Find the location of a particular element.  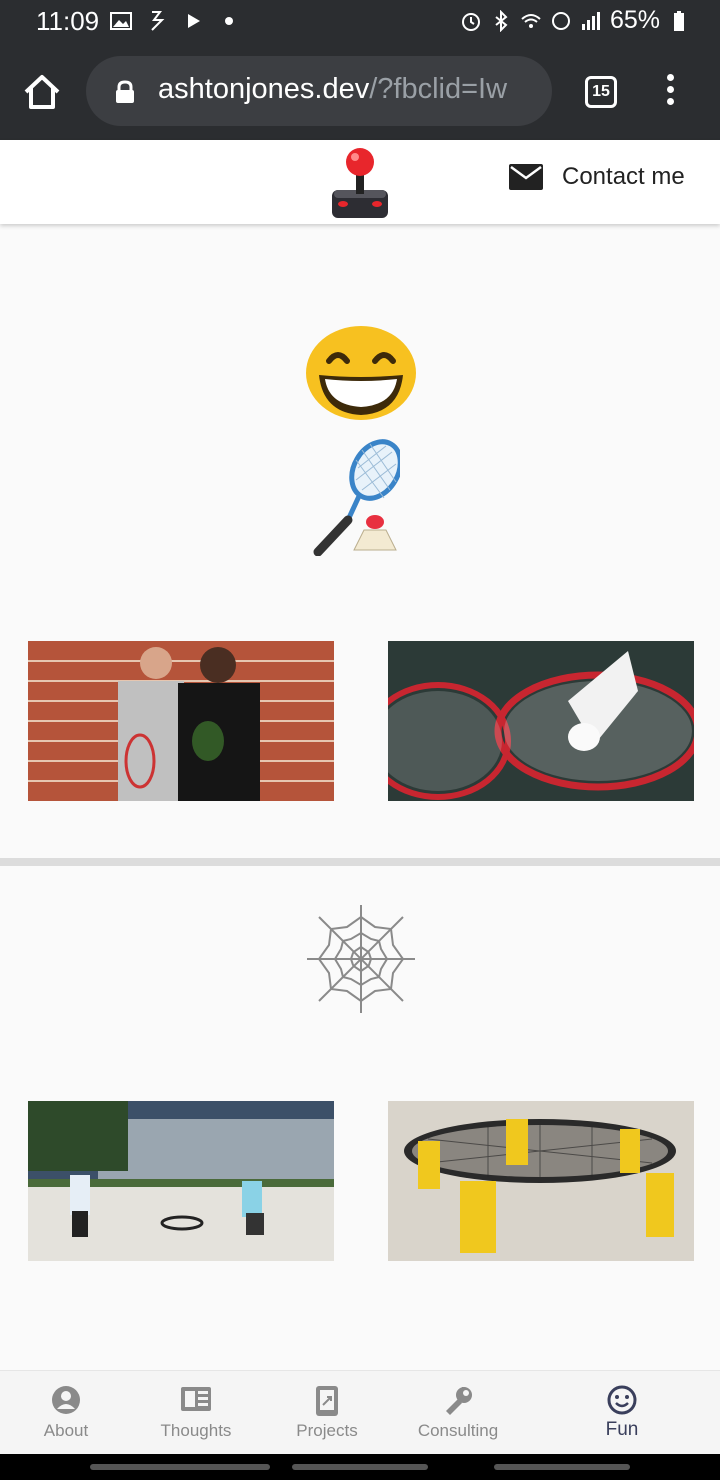

wifi-icon is located at coordinates (531, 20).